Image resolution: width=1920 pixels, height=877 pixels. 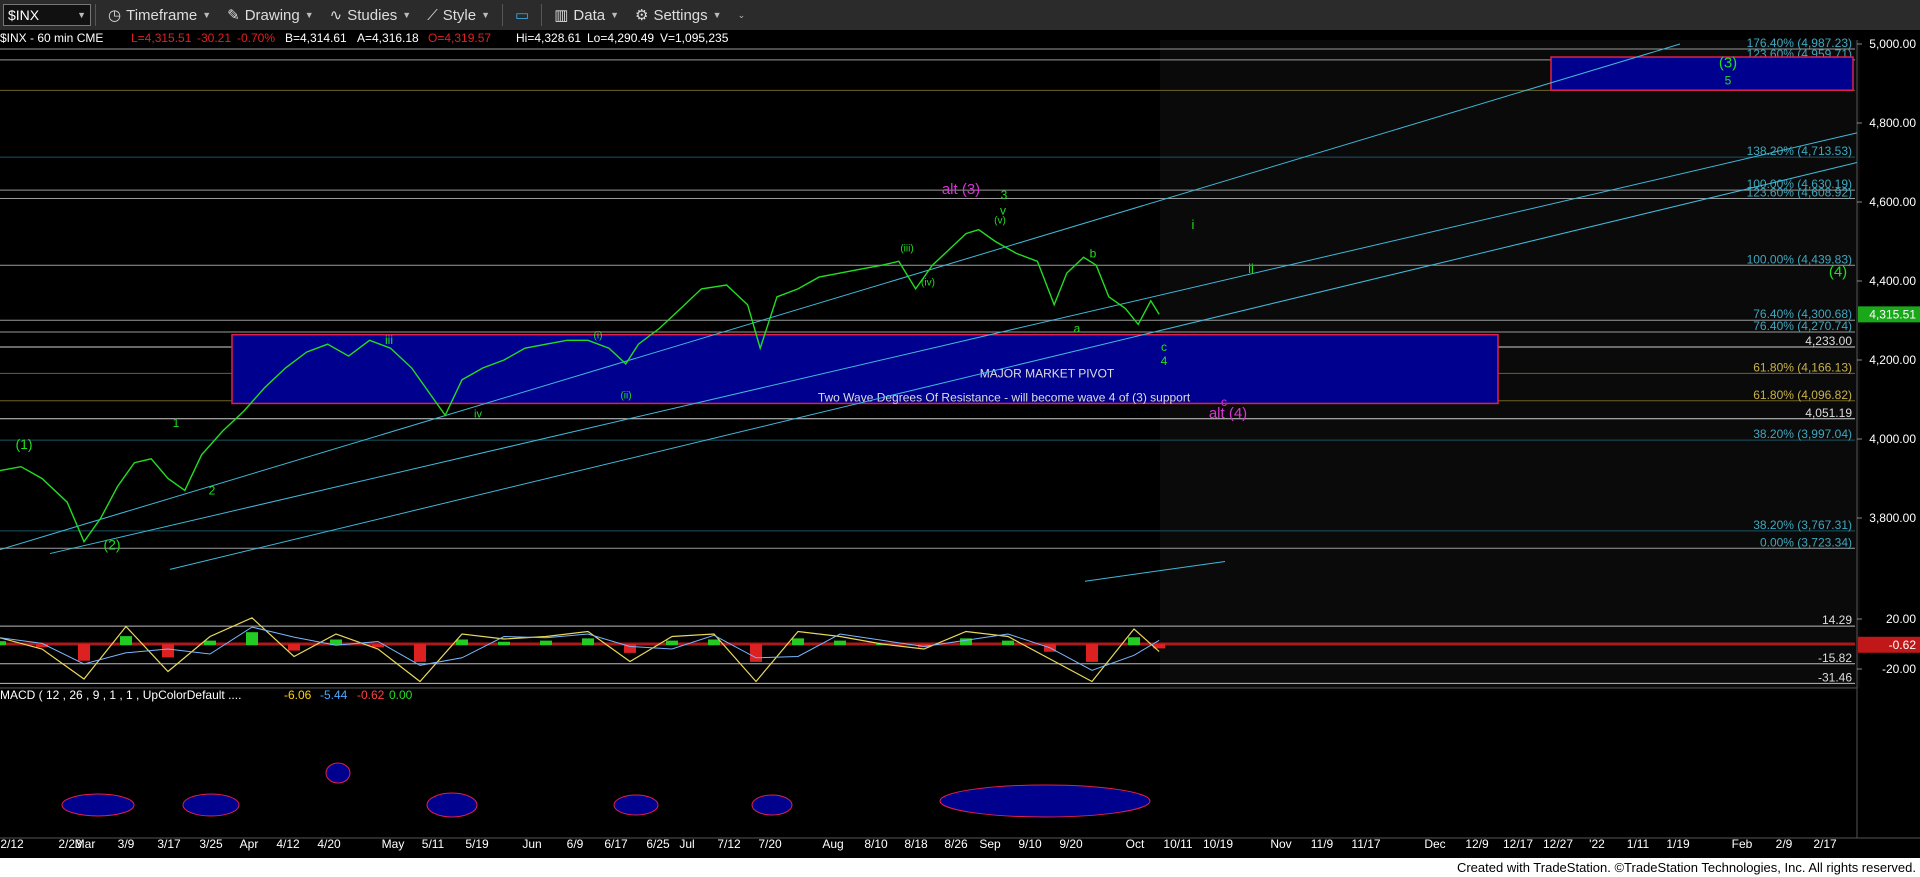 What do you see at coordinates (1224, 402) in the screenshot?
I see `wave-label: c` at bounding box center [1224, 402].